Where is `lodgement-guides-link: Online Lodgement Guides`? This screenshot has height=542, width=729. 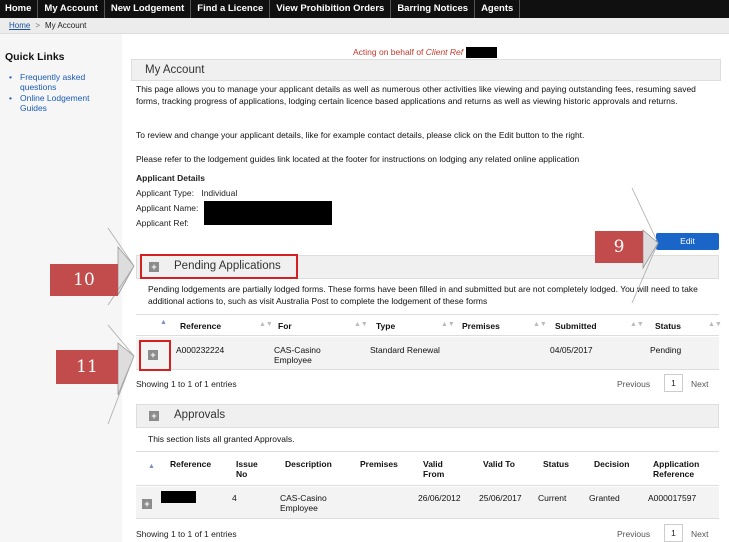
lodgement-guides-link: Online Lodgement Guides is located at coordinates (59, 103).